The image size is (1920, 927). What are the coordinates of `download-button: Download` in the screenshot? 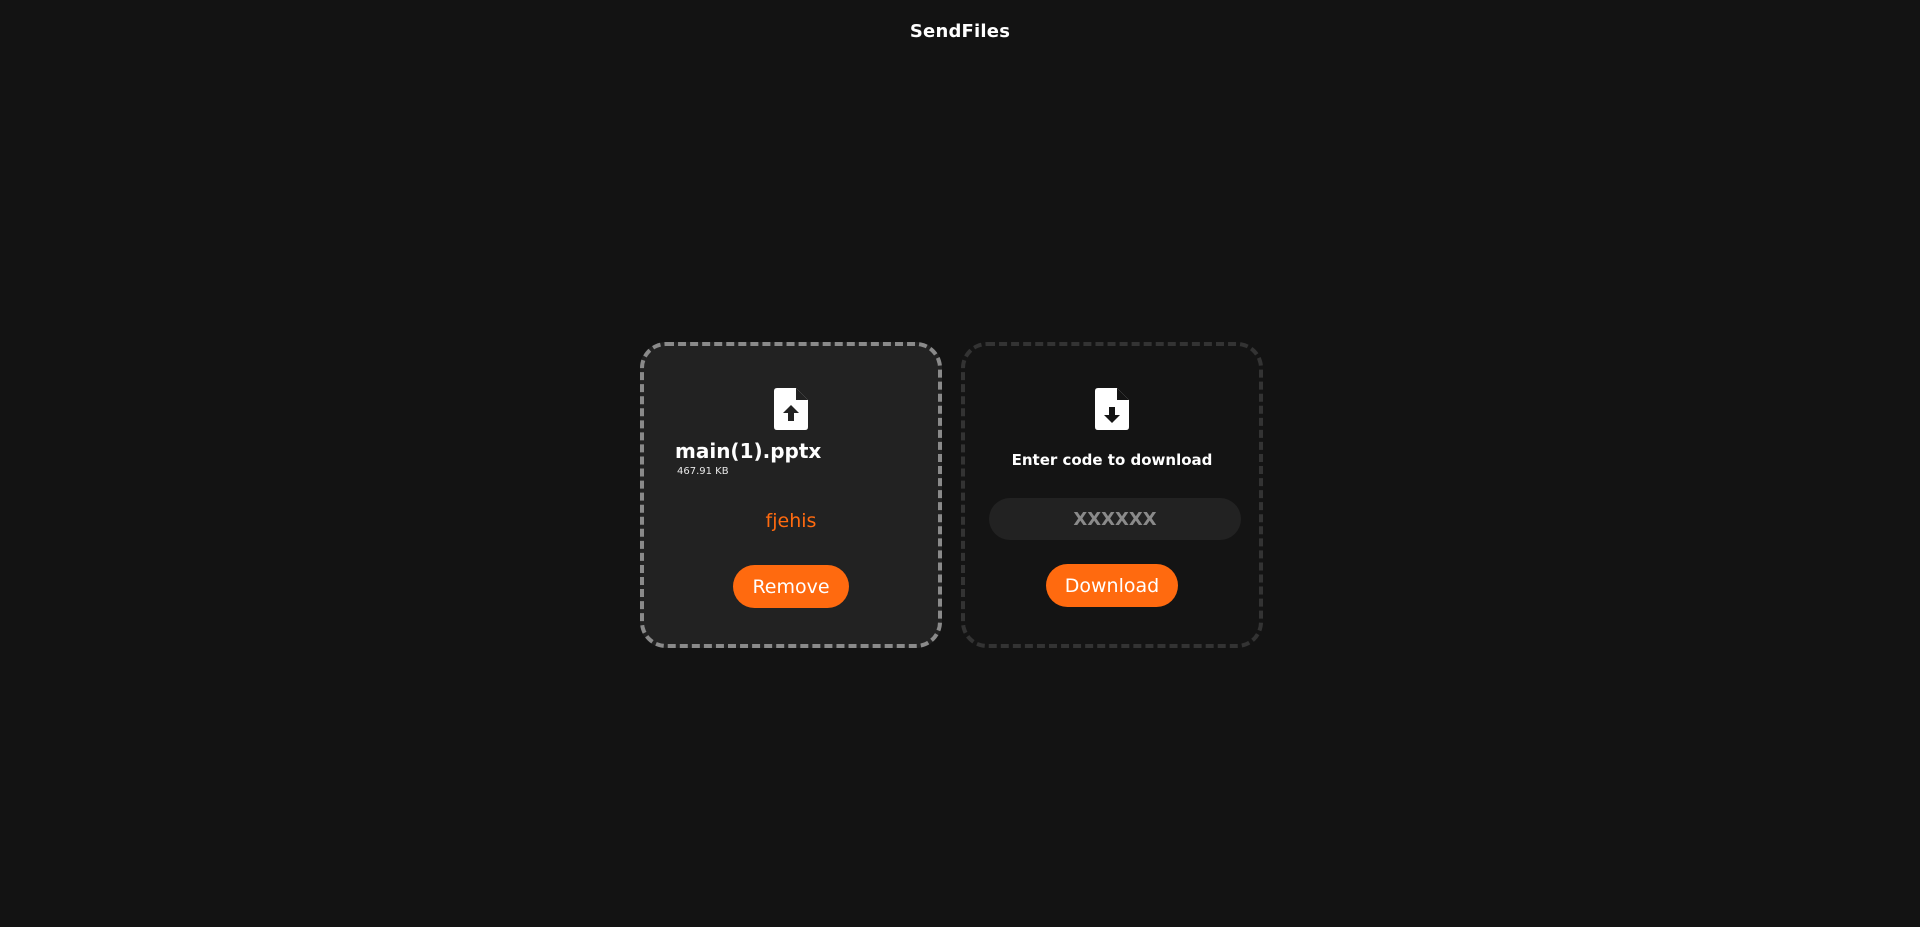 It's located at (1112, 585).